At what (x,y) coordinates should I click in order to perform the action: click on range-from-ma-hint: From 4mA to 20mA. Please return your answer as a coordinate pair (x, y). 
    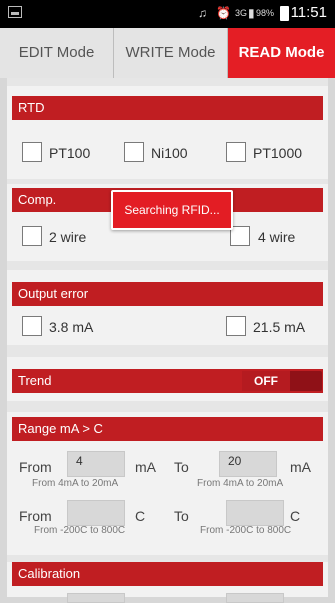
    Looking at the image, I should click on (75, 483).